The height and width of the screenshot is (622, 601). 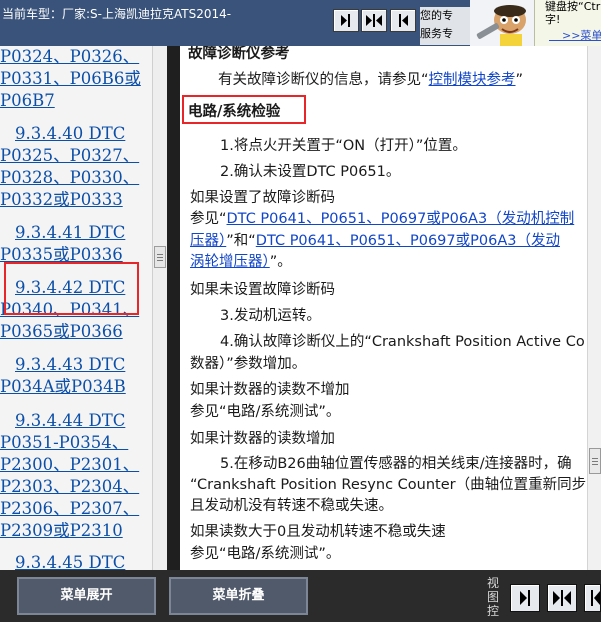 I want to click on toc-line: P2300、P2301、, so click(x=70, y=464).